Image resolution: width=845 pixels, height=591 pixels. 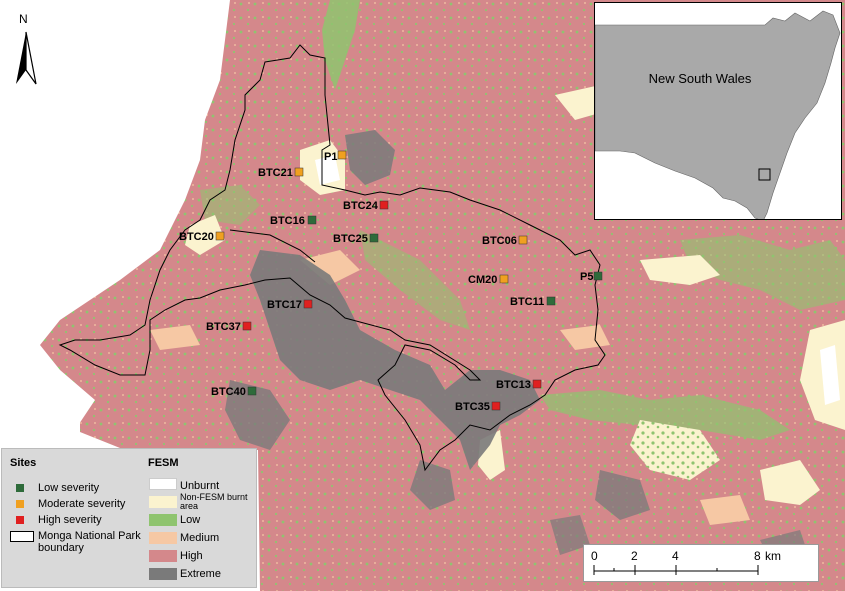 What do you see at coordinates (69, 488) in the screenshot?
I see `legend-low-severity: Low severity` at bounding box center [69, 488].